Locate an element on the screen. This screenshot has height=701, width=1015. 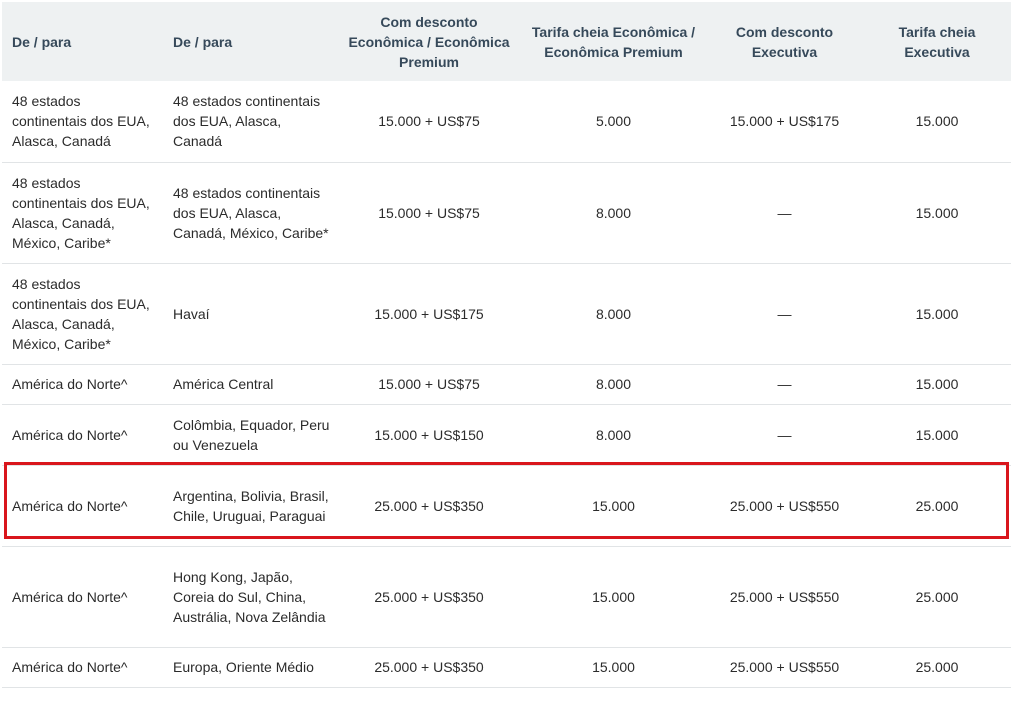
header-business-discount: Com desconto Executiva is located at coordinates (784, 41).